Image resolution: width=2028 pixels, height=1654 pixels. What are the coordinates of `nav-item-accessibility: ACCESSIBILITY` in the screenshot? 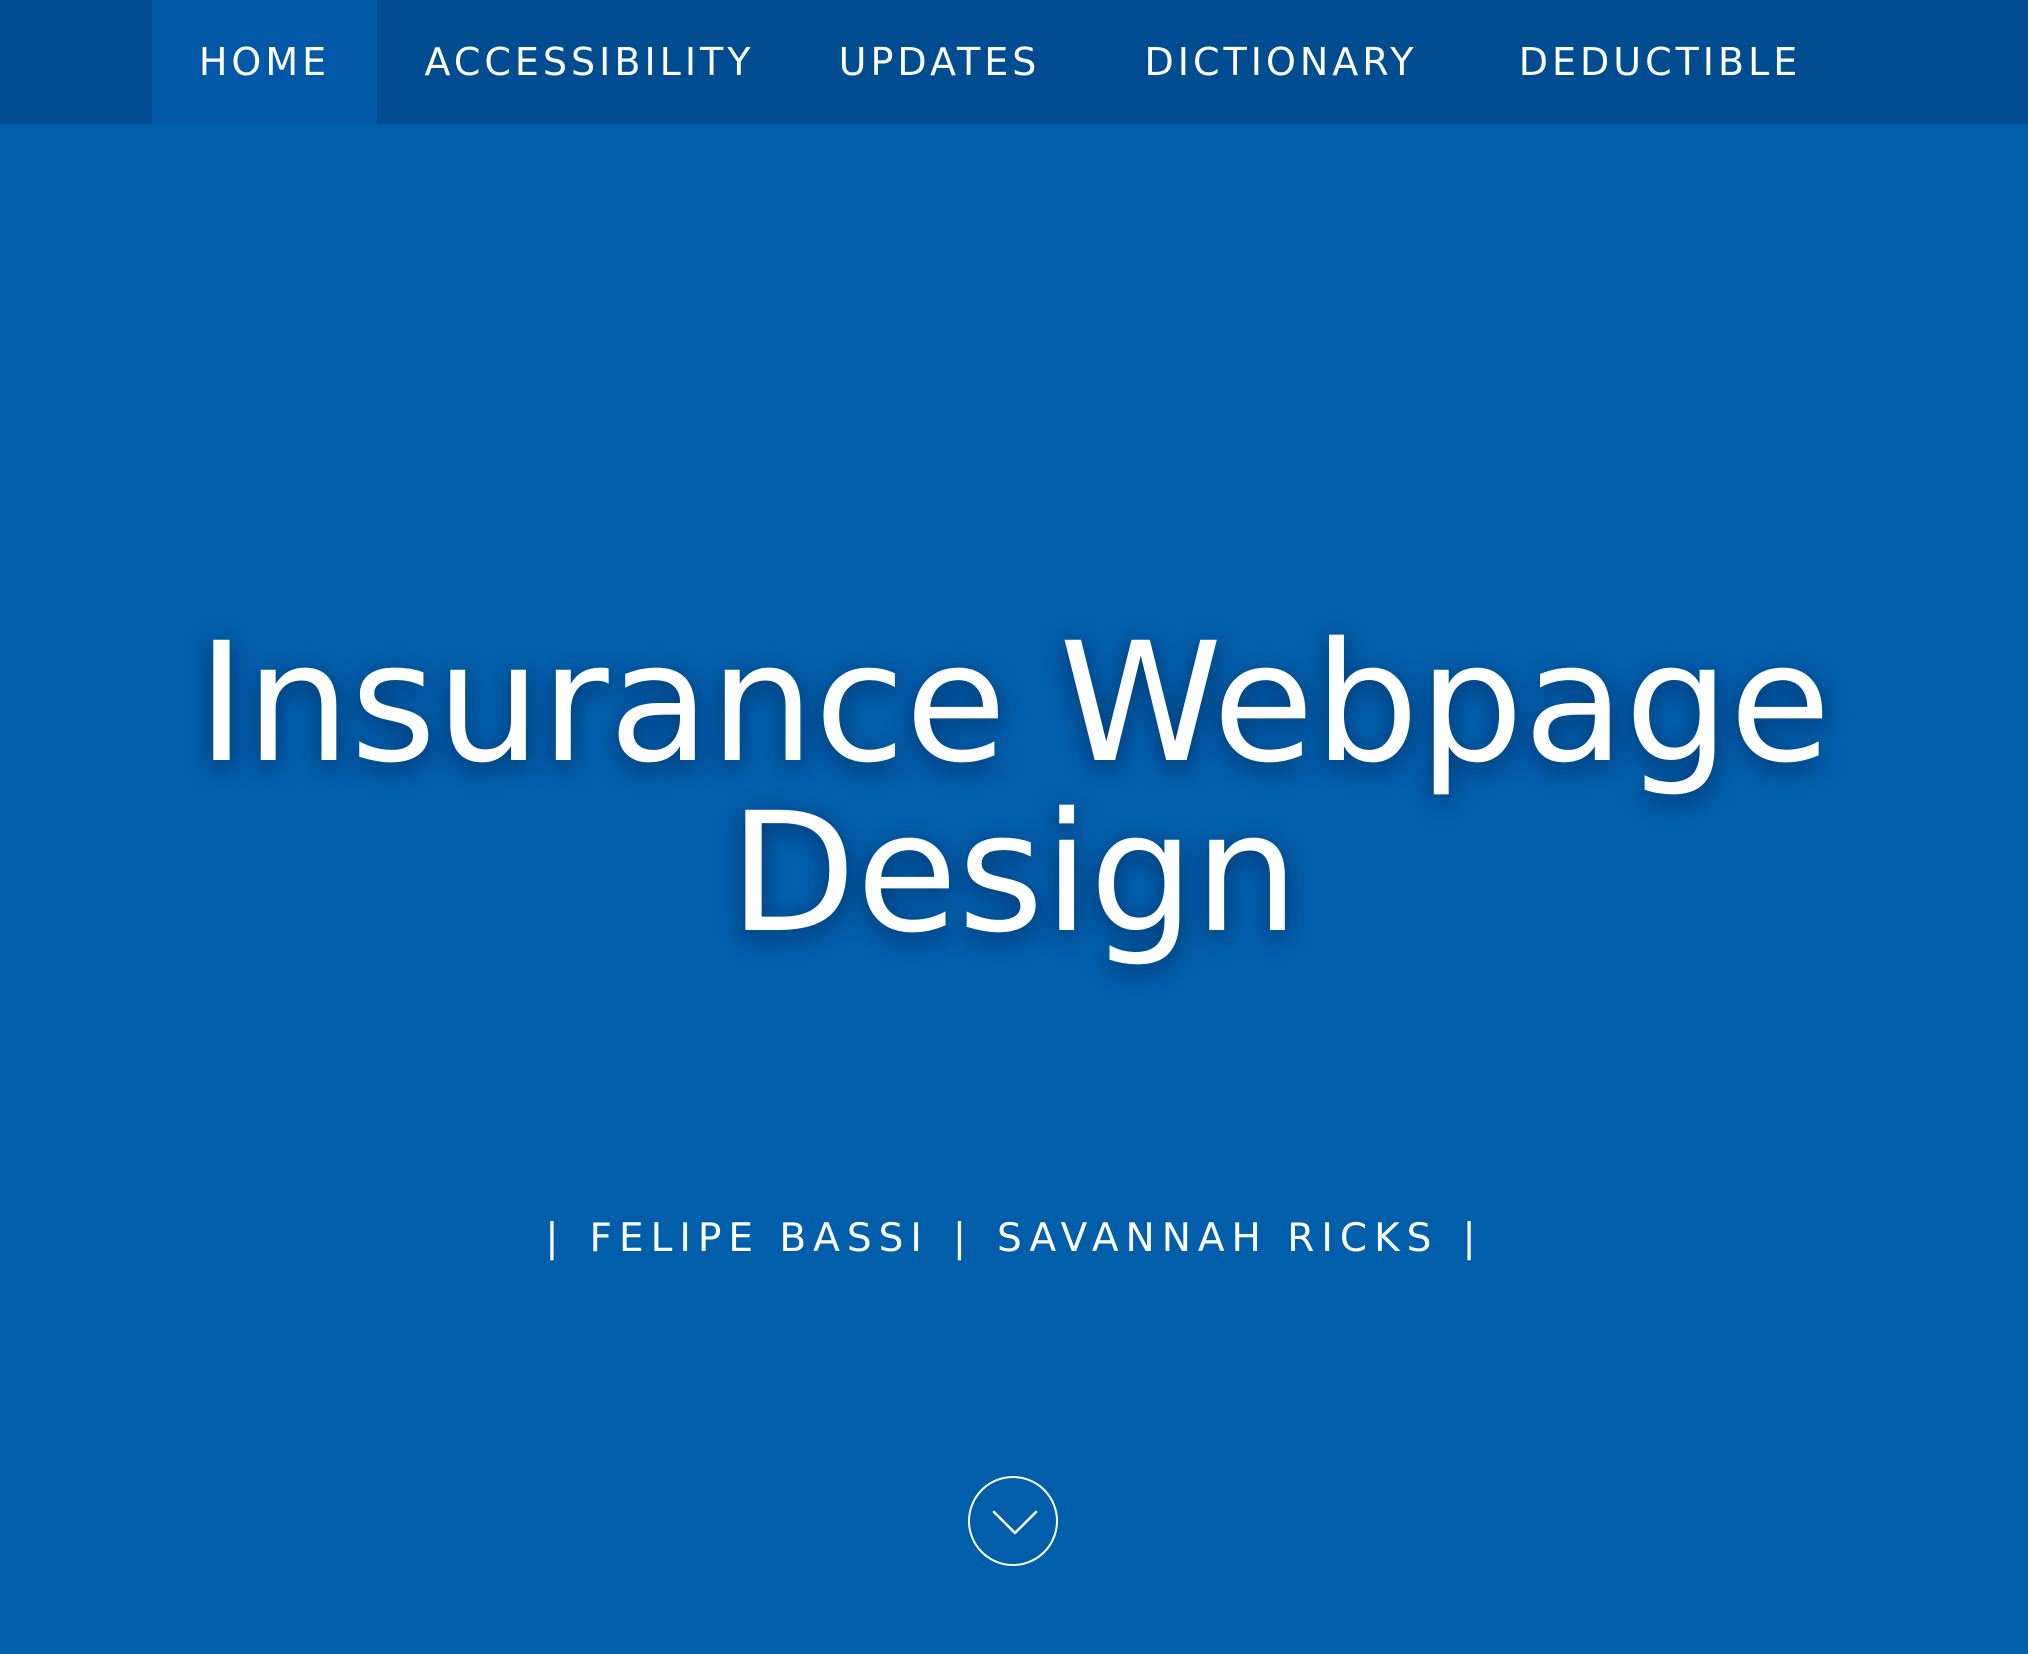 It's located at (589, 62).